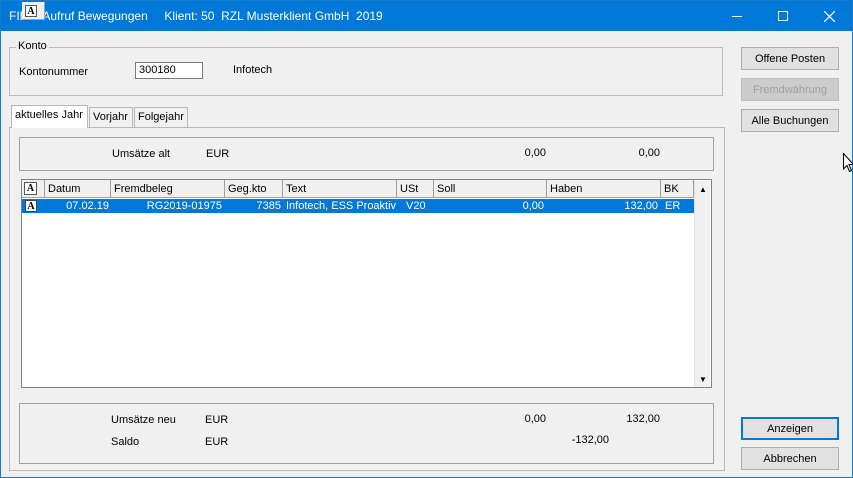 This screenshot has width=853, height=478. What do you see at coordinates (415, 189) in the screenshot?
I see `header-ust: USt` at bounding box center [415, 189].